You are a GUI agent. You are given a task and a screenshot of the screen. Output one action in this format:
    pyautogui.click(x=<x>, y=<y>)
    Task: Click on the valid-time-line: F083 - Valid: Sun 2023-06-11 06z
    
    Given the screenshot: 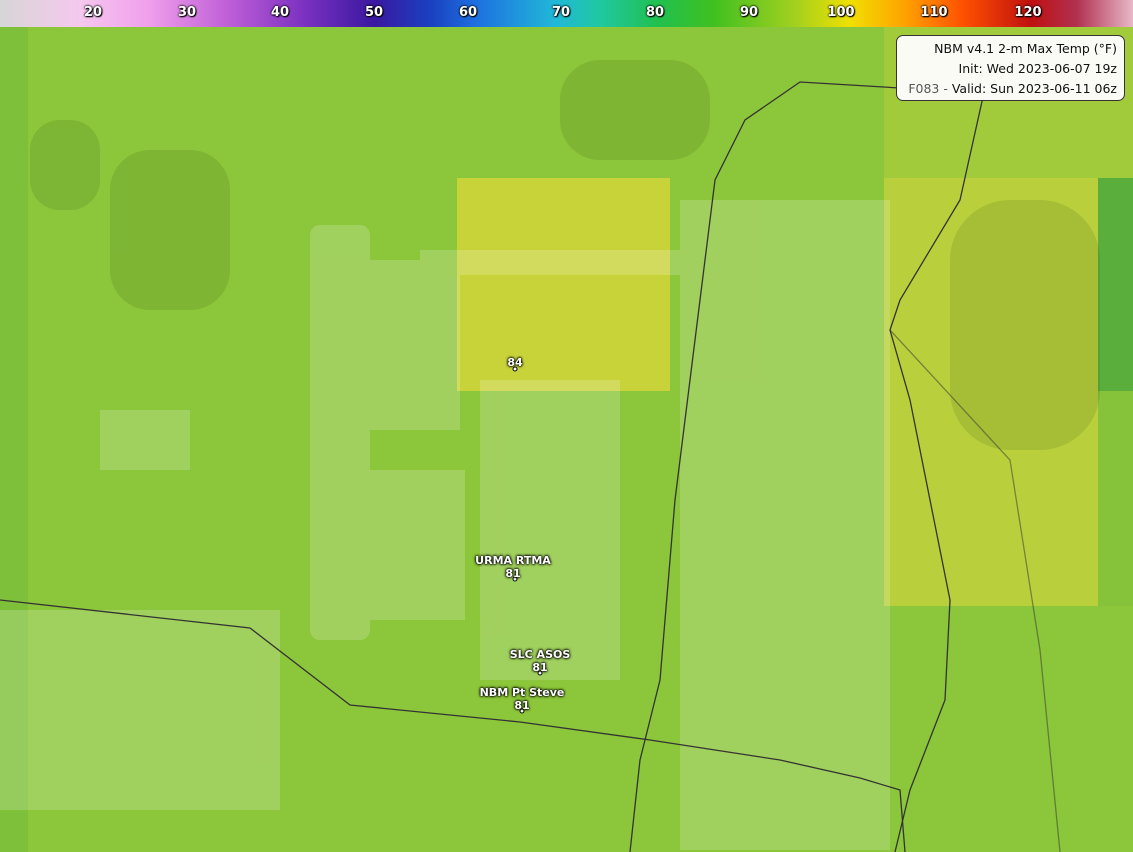 What is the action you would take?
    pyautogui.click(x=1010, y=89)
    